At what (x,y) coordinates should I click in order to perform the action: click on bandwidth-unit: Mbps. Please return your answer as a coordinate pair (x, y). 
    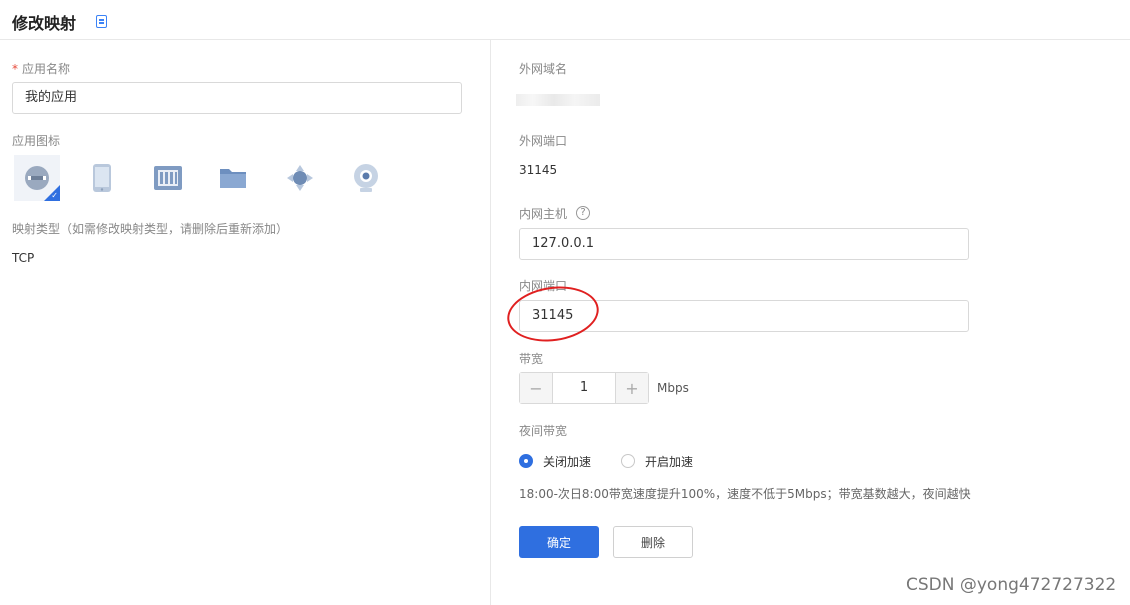
    Looking at the image, I should click on (673, 388).